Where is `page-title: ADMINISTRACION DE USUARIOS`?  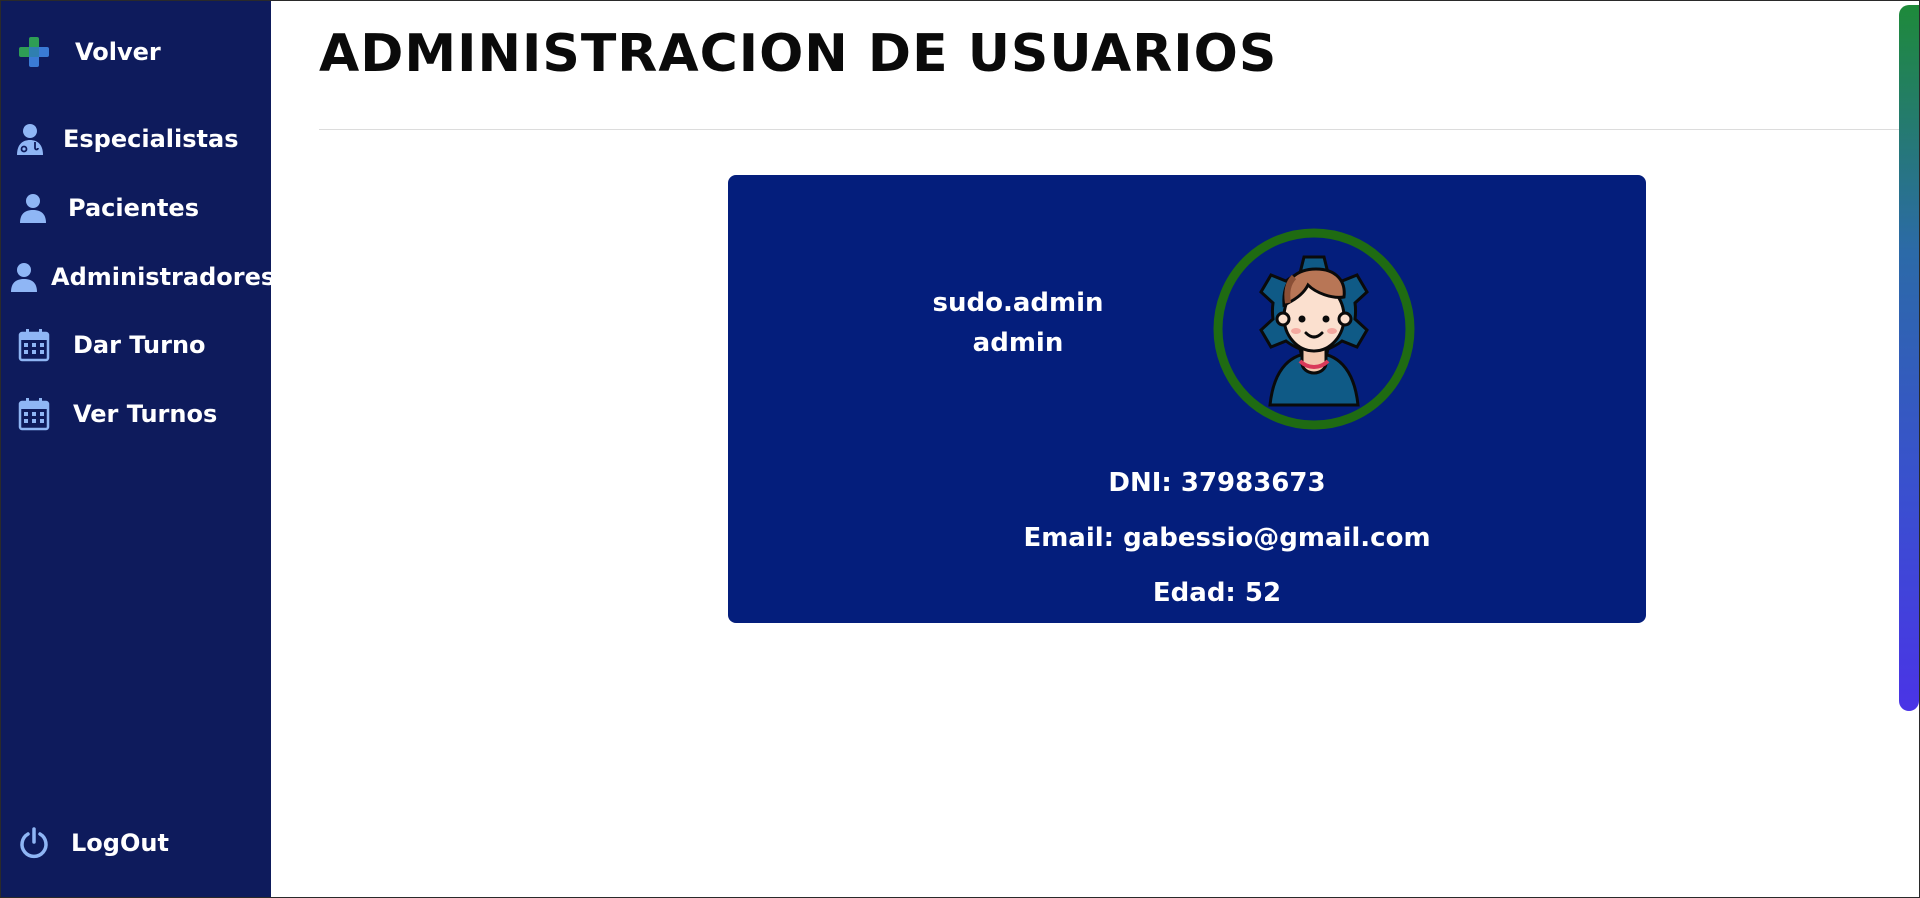 page-title: ADMINISTRACION DE USUARIOS is located at coordinates (798, 54).